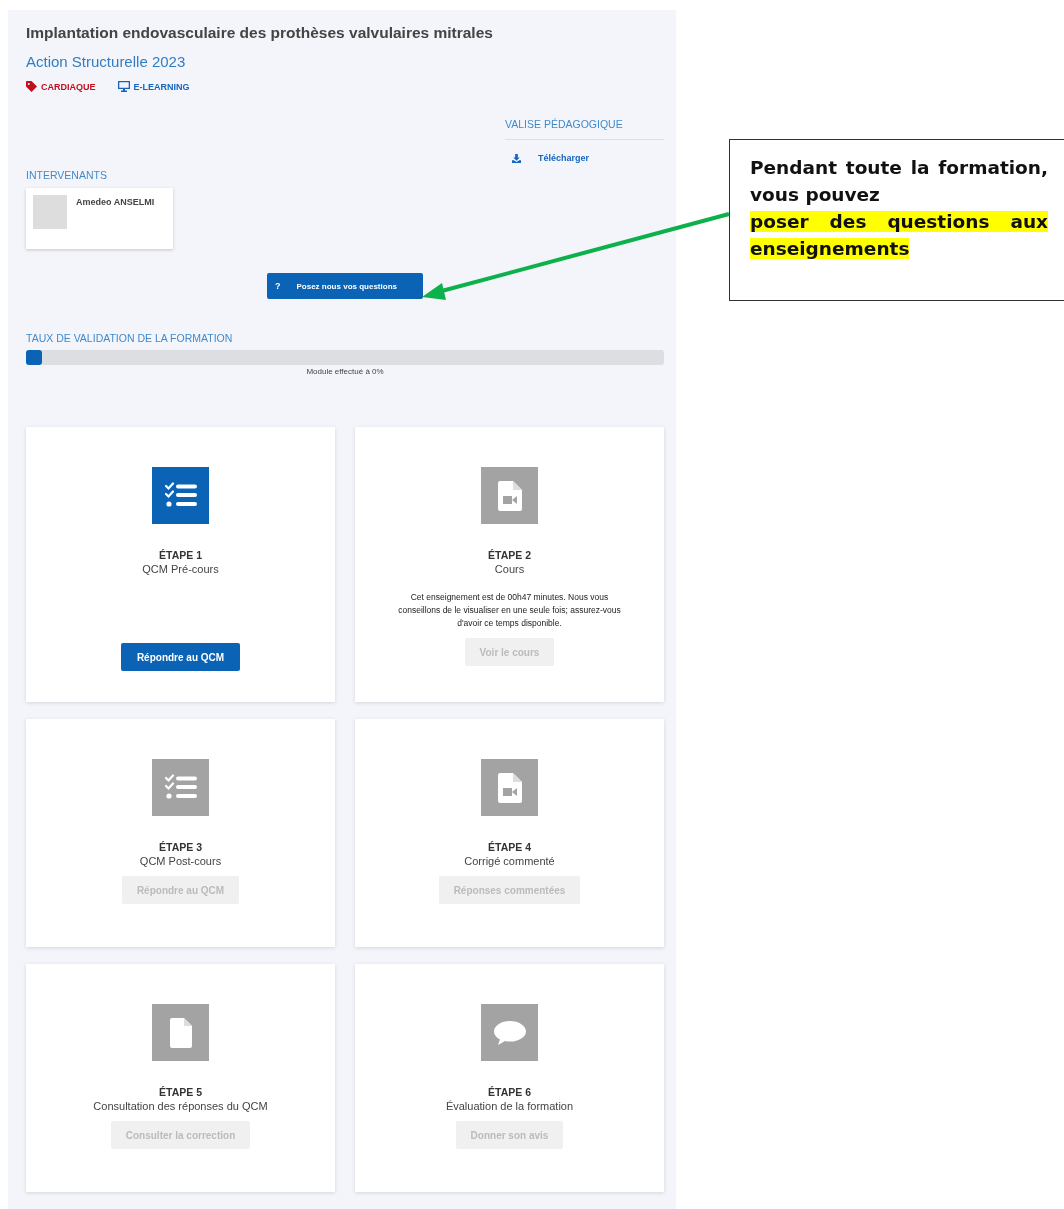 This screenshot has height=1209, width=1064. Describe the element at coordinates (509, 1092) in the screenshot. I see `step-number: ÉTAPE 6` at that location.